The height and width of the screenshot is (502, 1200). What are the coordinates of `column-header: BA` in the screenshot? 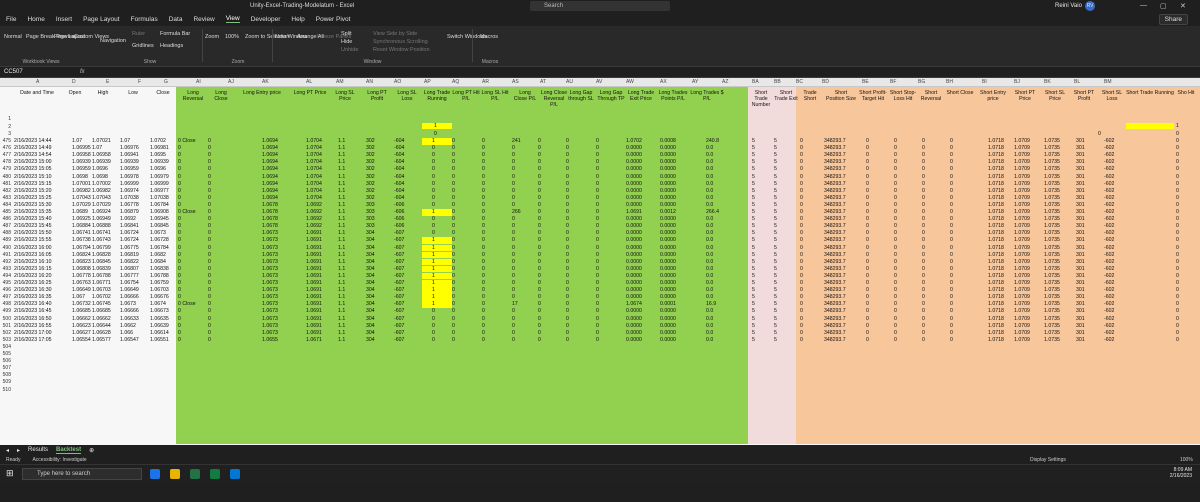 It's located at (755, 82).